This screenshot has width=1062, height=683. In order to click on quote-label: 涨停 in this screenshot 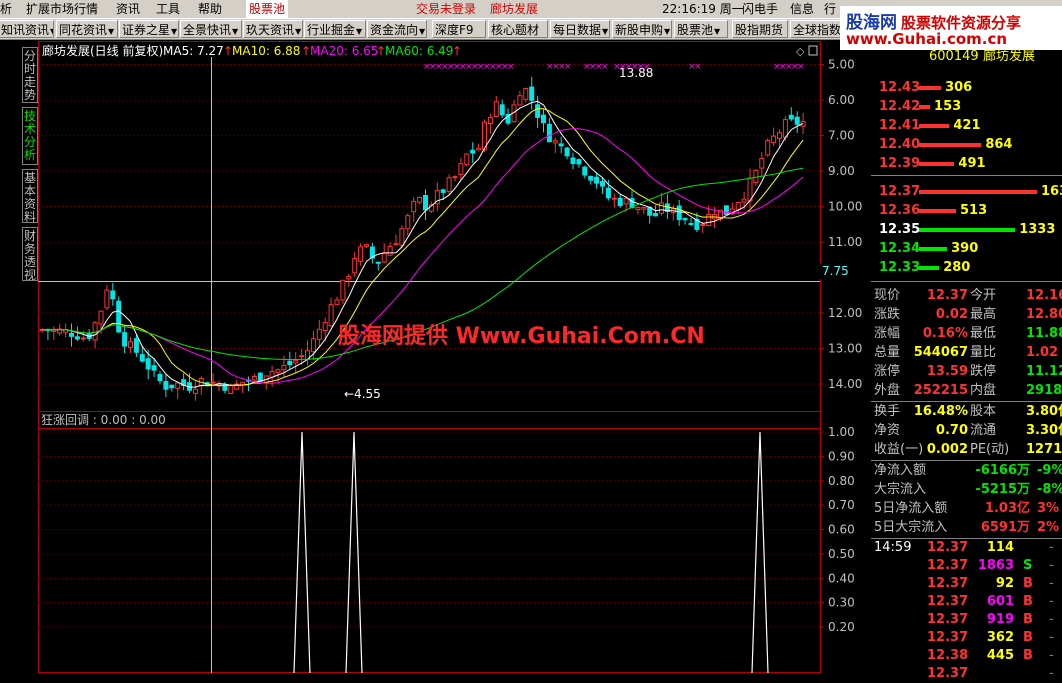, I will do `click(887, 371)`.